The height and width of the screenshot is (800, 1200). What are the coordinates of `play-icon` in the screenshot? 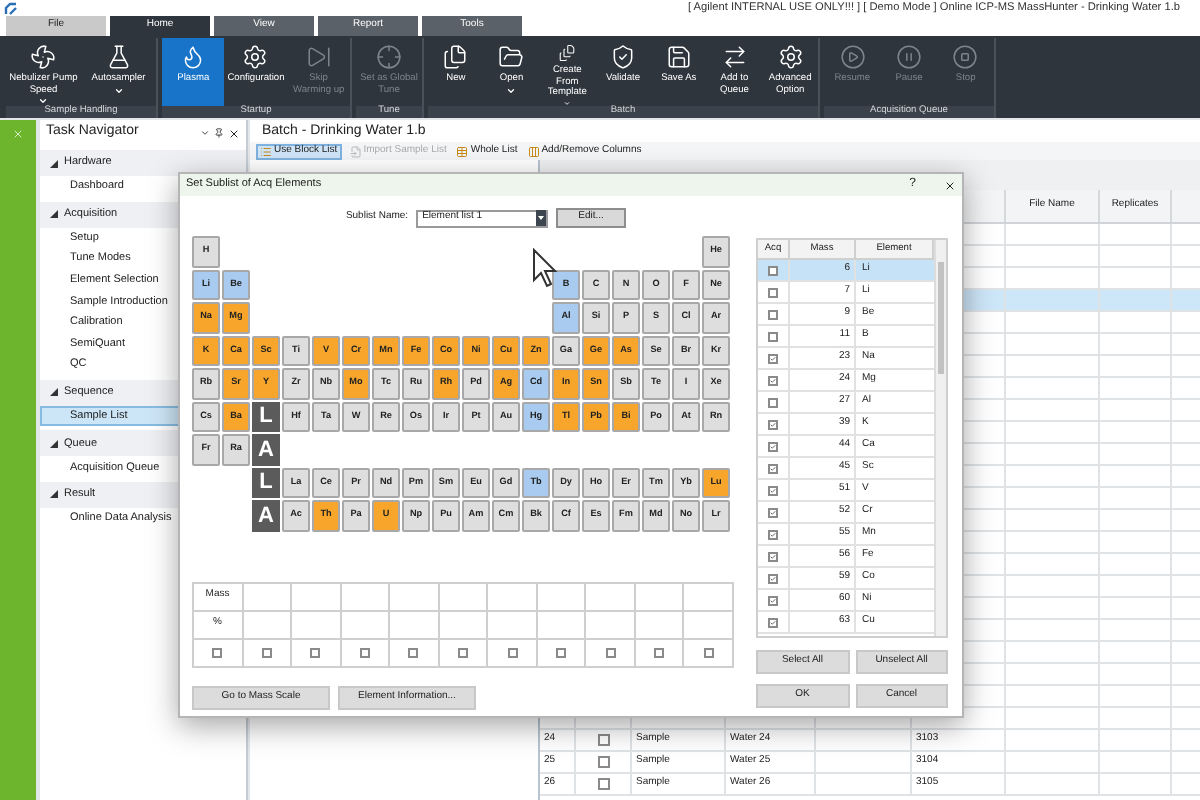 It's located at (852, 57).